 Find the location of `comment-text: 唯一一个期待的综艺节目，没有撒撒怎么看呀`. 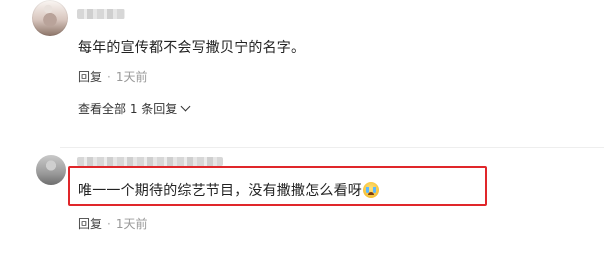

comment-text: 唯一一个期待的综艺节目，没有撒撒怎么看呀 is located at coordinates (228, 190).